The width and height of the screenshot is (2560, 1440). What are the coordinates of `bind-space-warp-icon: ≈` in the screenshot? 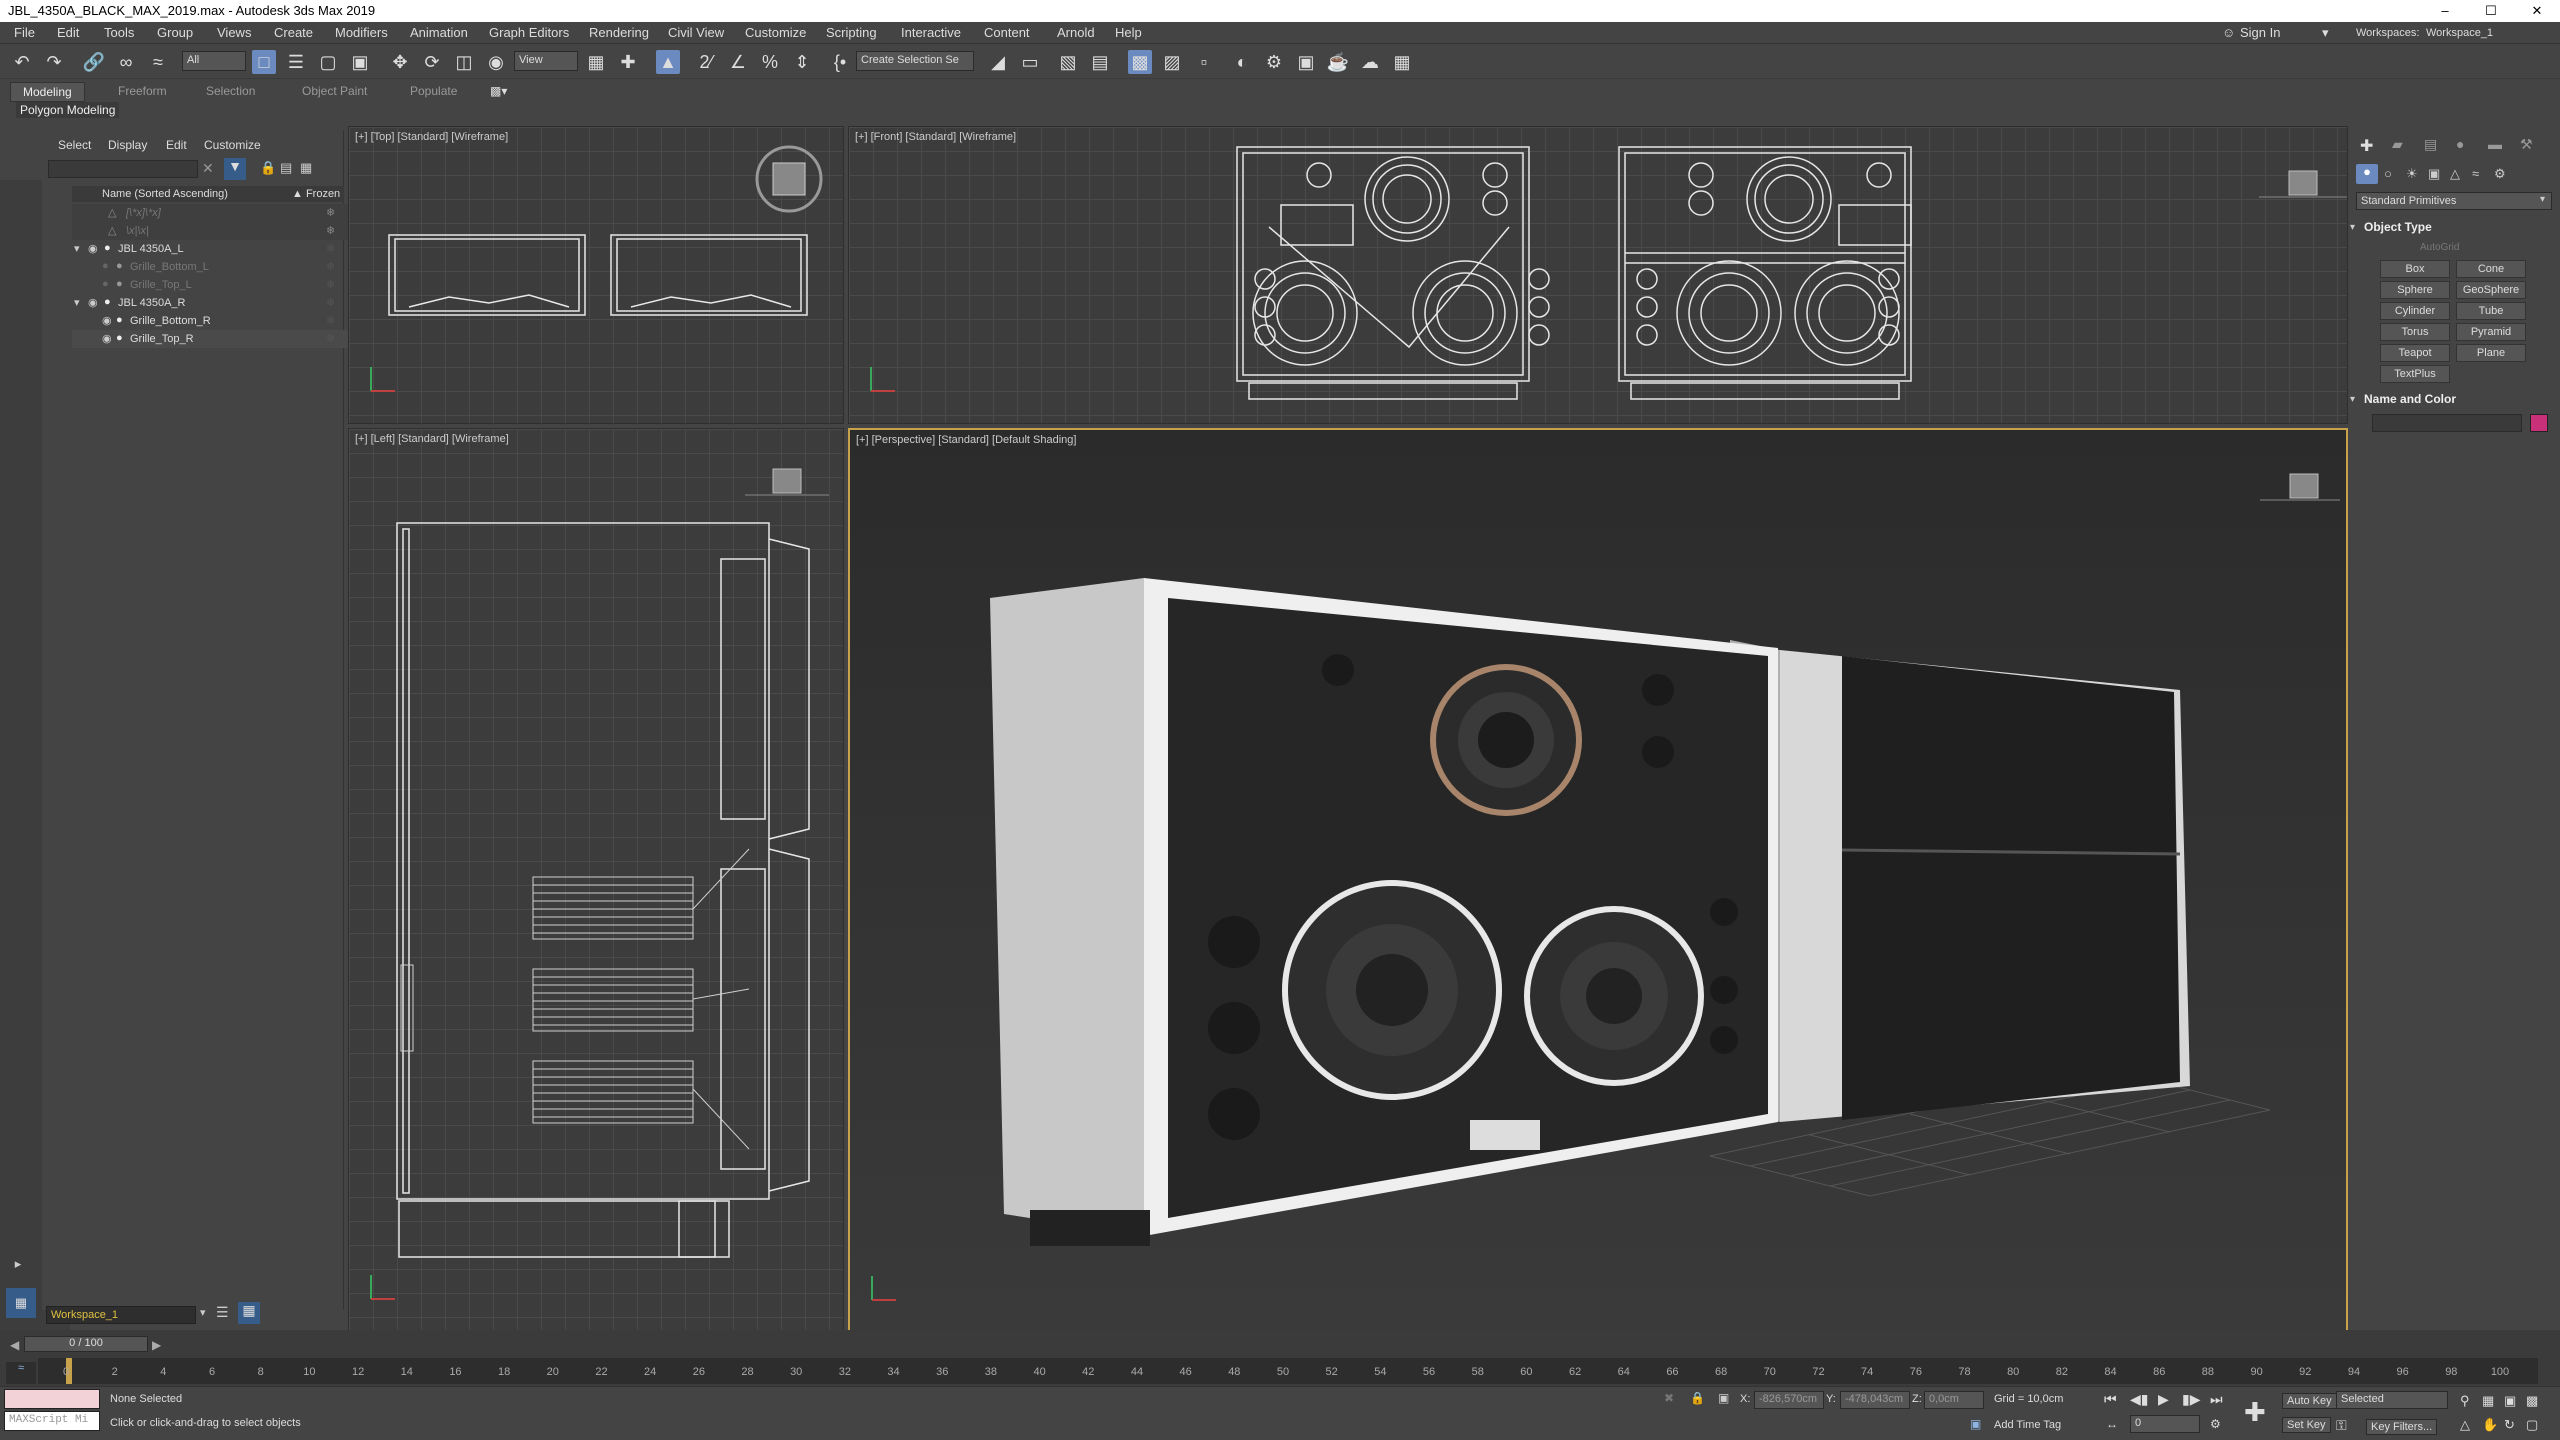 It's located at (158, 62).